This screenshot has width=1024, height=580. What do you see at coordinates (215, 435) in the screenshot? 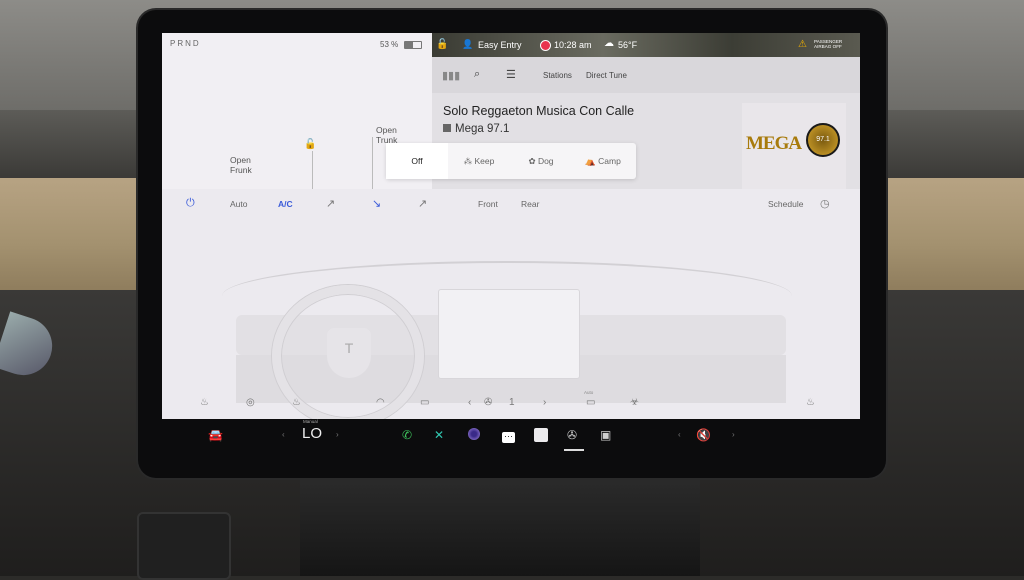
I see `car-icon: 🚘` at bounding box center [215, 435].